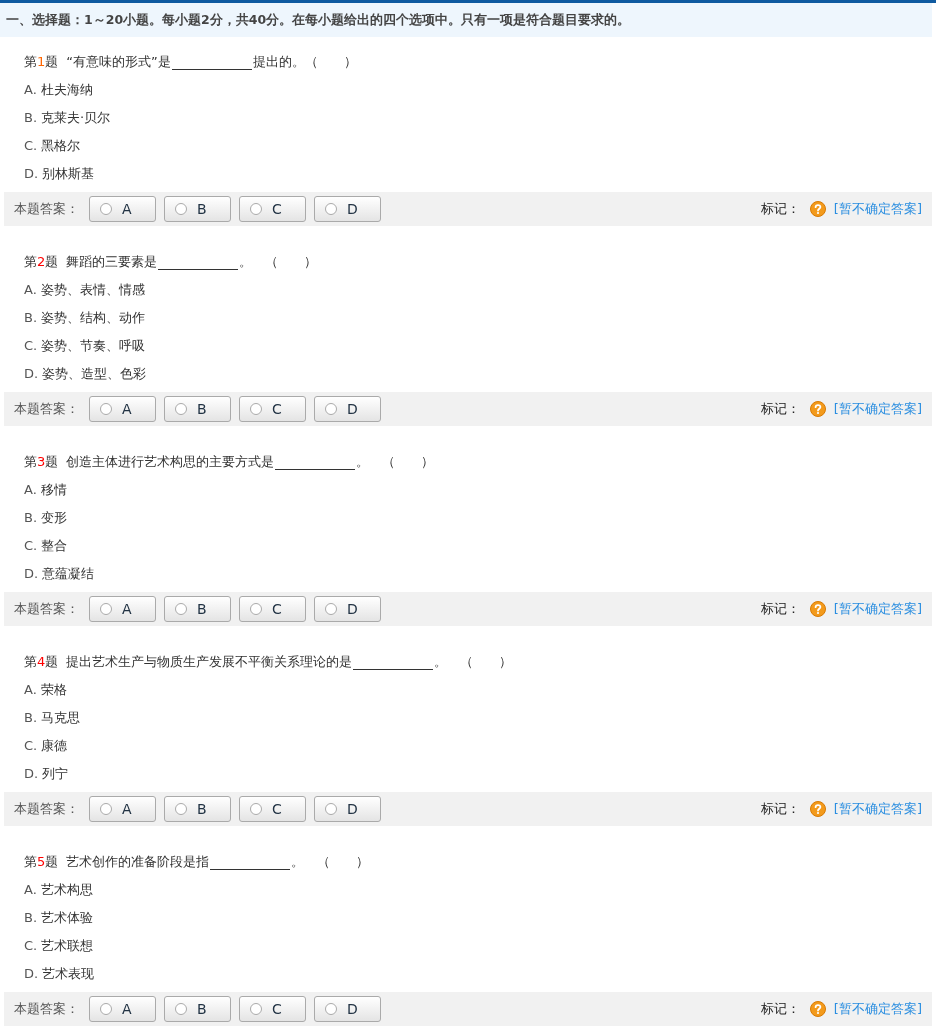 The image size is (936, 1029). I want to click on option-text: C. 艺术联想, so click(59, 946).